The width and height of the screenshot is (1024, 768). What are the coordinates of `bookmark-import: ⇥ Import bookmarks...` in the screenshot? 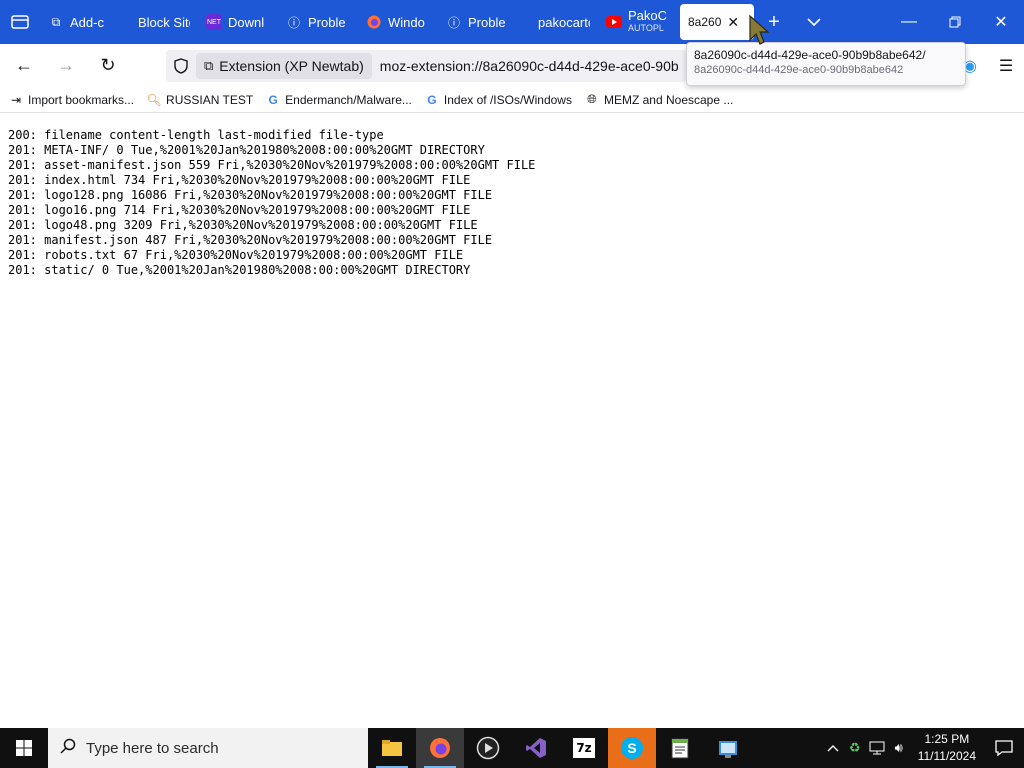 It's located at (71, 100).